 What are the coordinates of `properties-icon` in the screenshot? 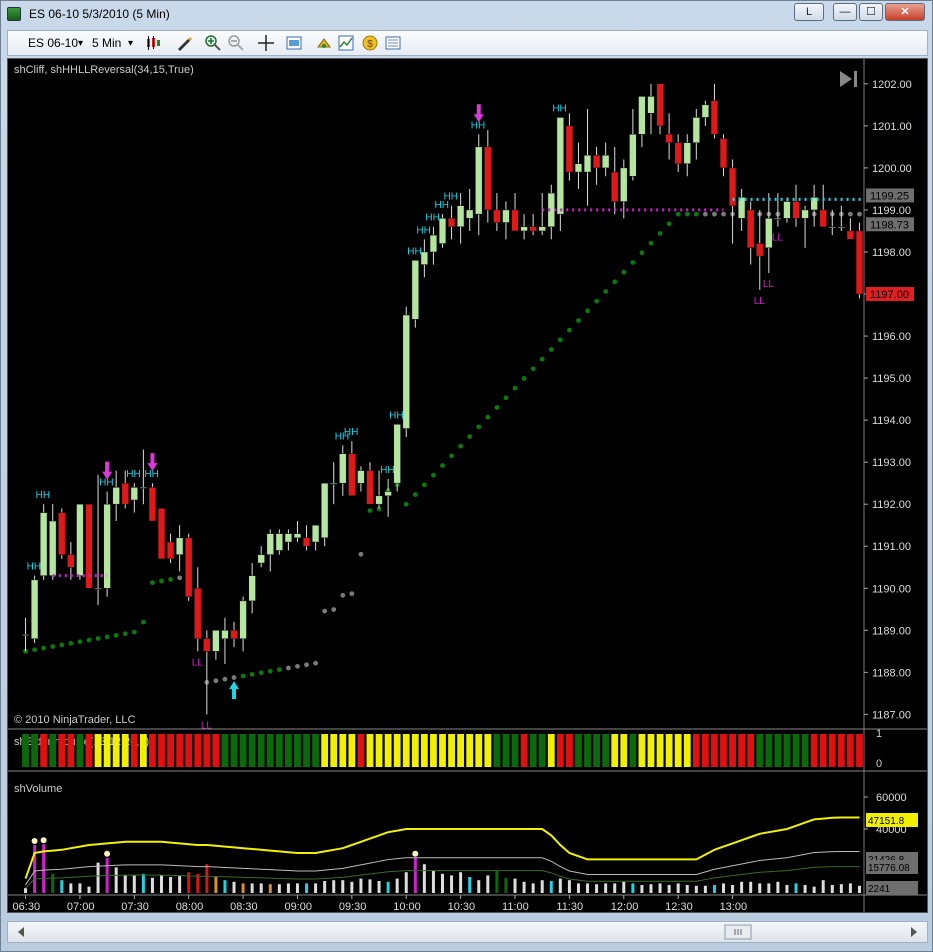 It's located at (294, 43).